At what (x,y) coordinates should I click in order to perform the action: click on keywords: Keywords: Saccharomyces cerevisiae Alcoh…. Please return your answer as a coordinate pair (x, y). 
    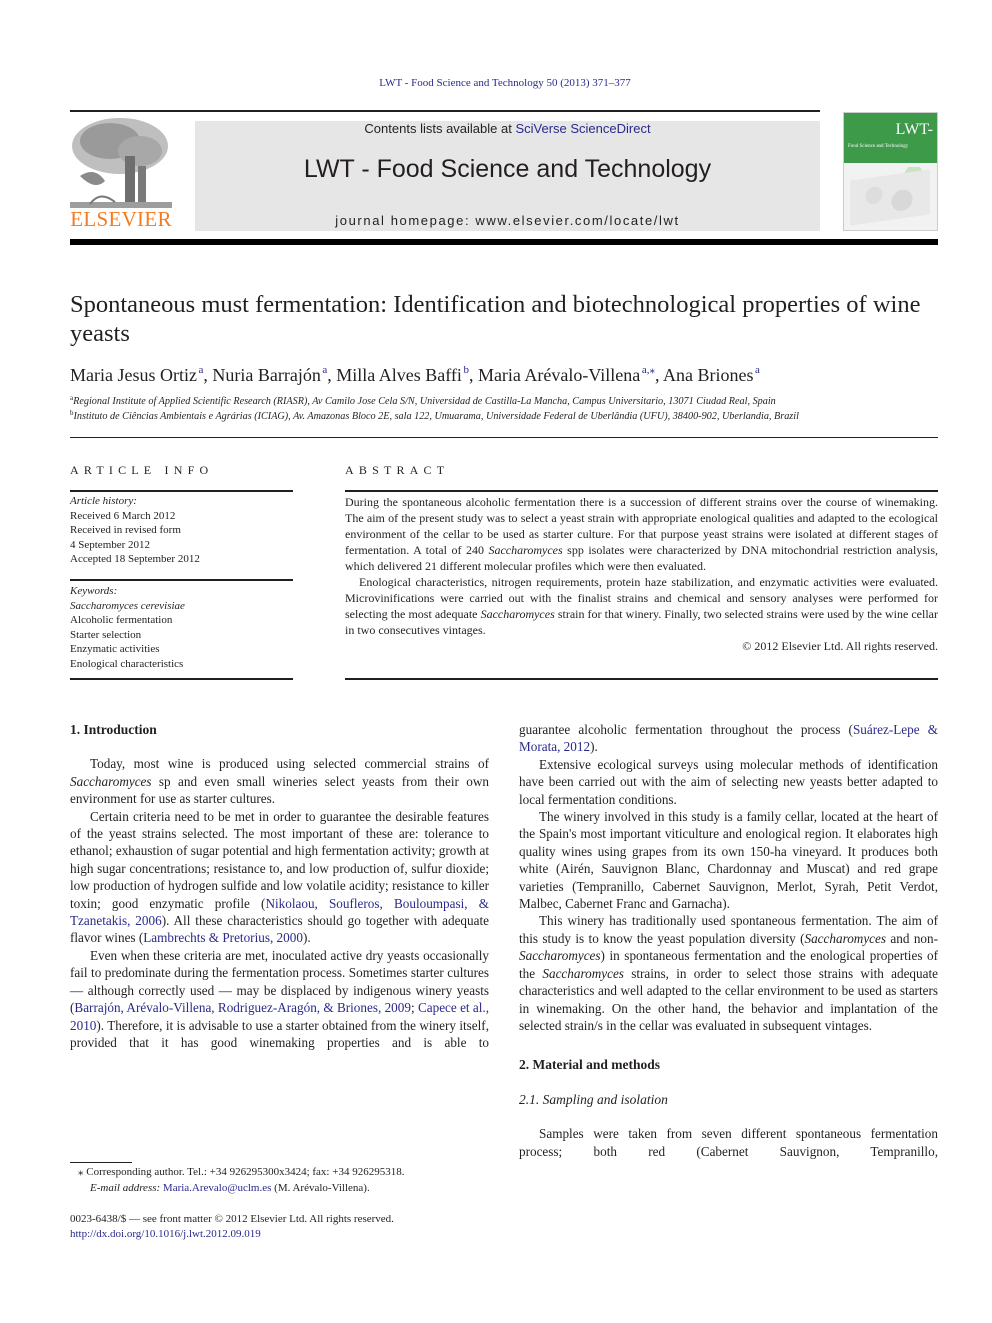
    Looking at the image, I should click on (181, 627).